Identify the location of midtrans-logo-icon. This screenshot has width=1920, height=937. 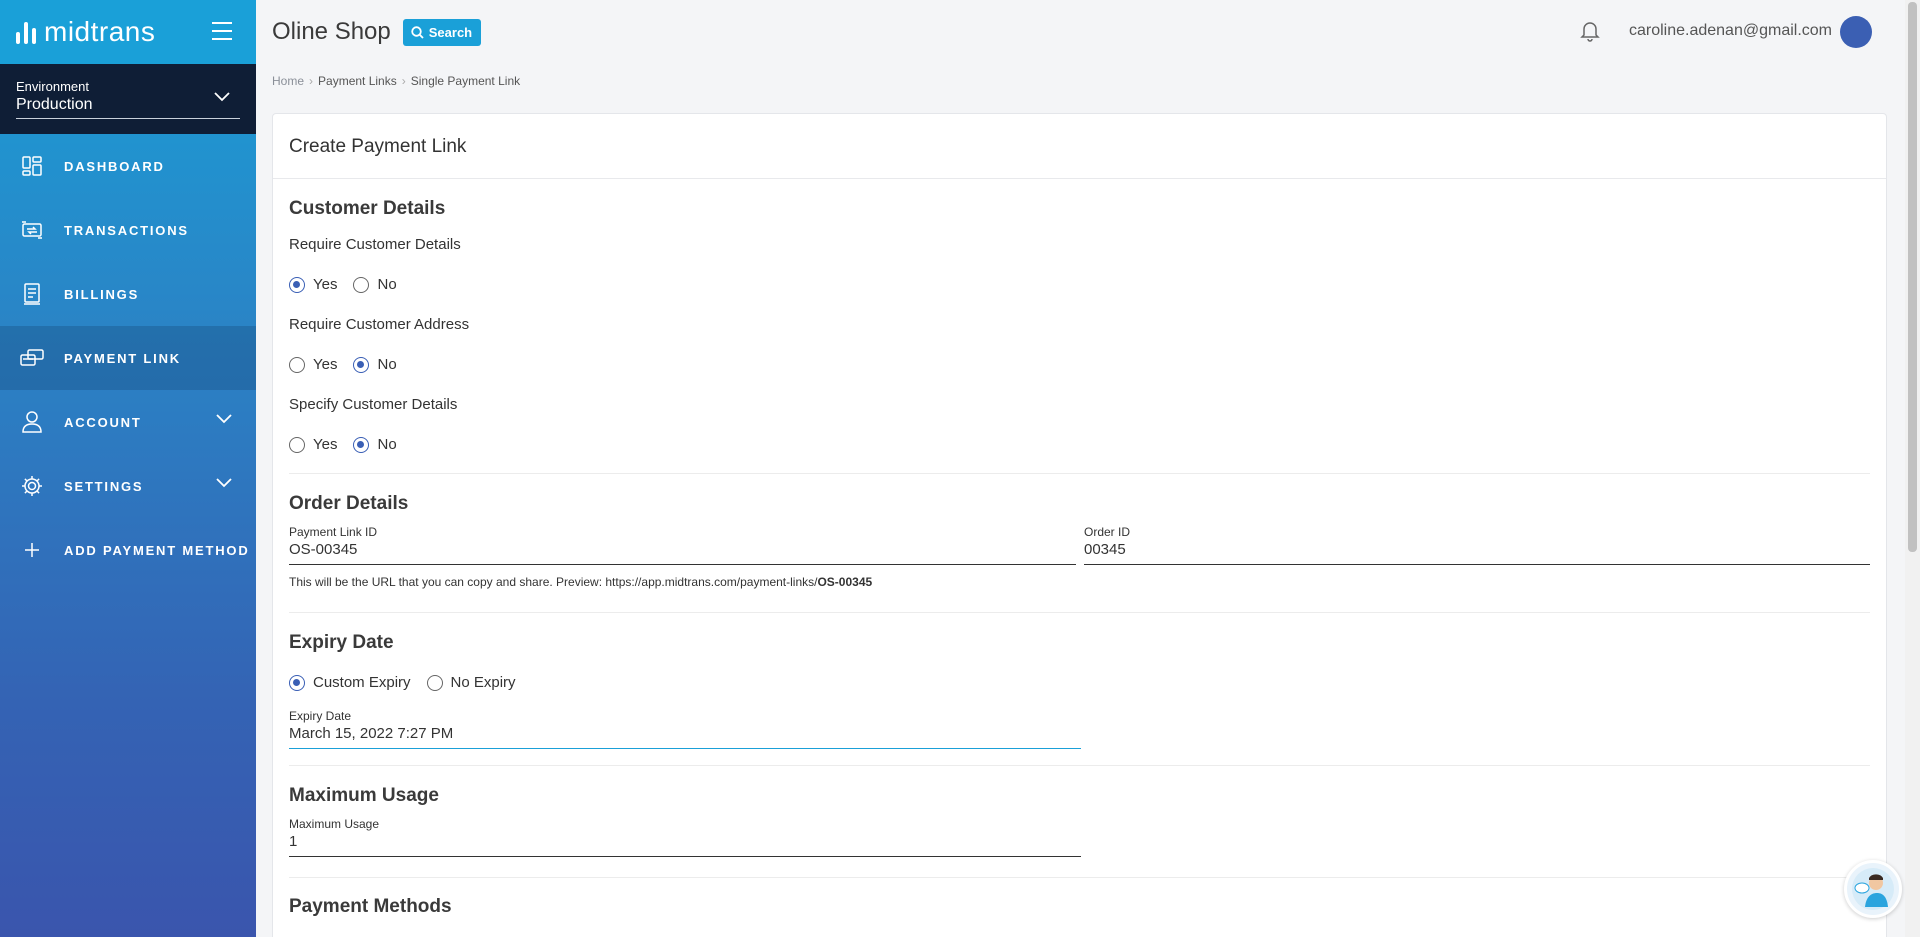
(26, 32).